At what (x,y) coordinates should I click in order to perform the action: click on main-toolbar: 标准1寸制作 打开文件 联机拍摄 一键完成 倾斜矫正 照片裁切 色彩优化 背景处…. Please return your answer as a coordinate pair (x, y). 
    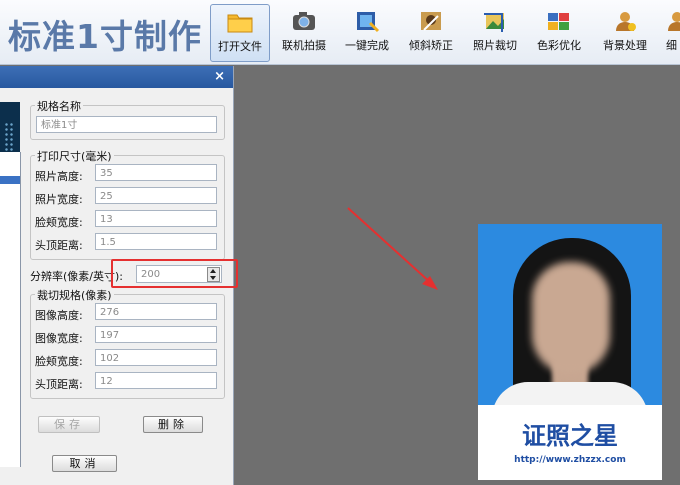
    Looking at the image, I should click on (340, 32).